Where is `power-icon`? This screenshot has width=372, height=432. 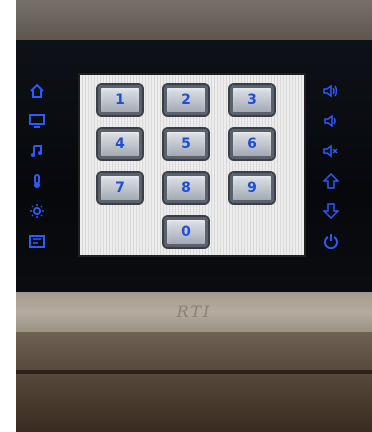 power-icon is located at coordinates (331, 241).